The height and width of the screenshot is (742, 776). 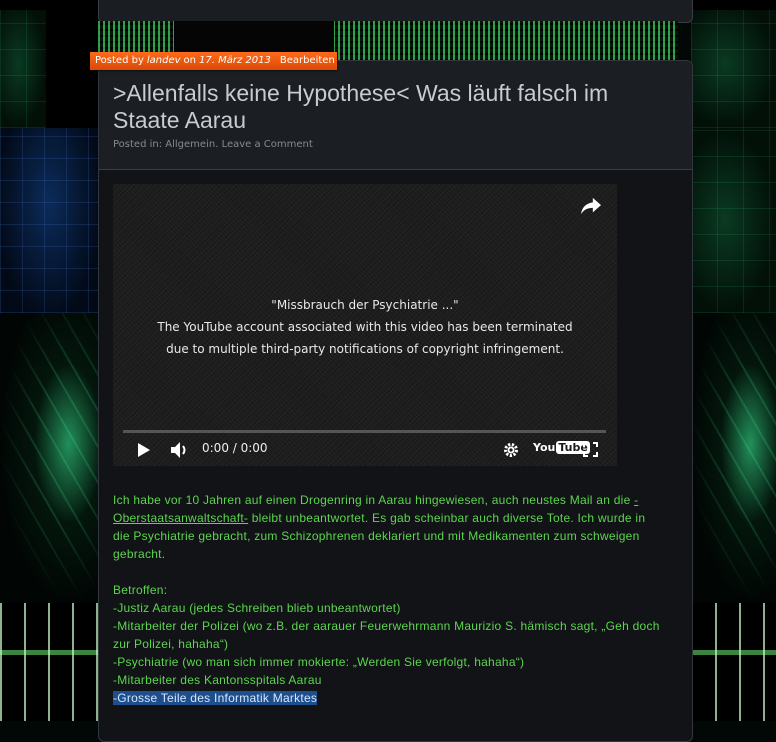 What do you see at coordinates (389, 698) in the screenshot?
I see `affected-item-selected: -Grosse Teile des Informatik Marktes` at bounding box center [389, 698].